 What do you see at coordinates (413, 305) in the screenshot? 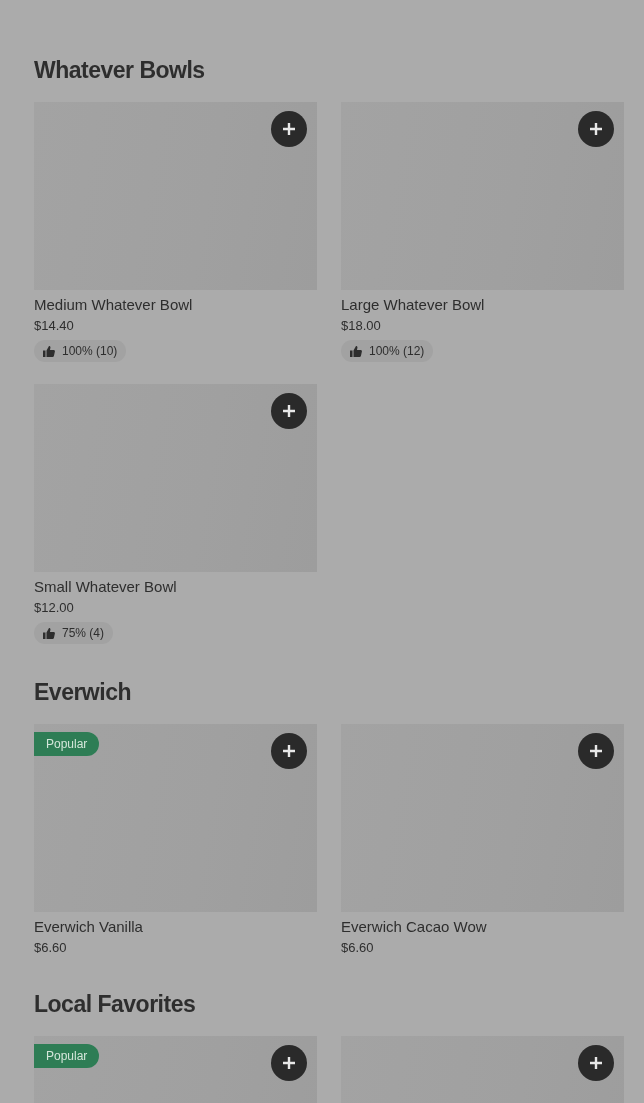
I see `item-name: Large Whatever Bowl` at bounding box center [413, 305].